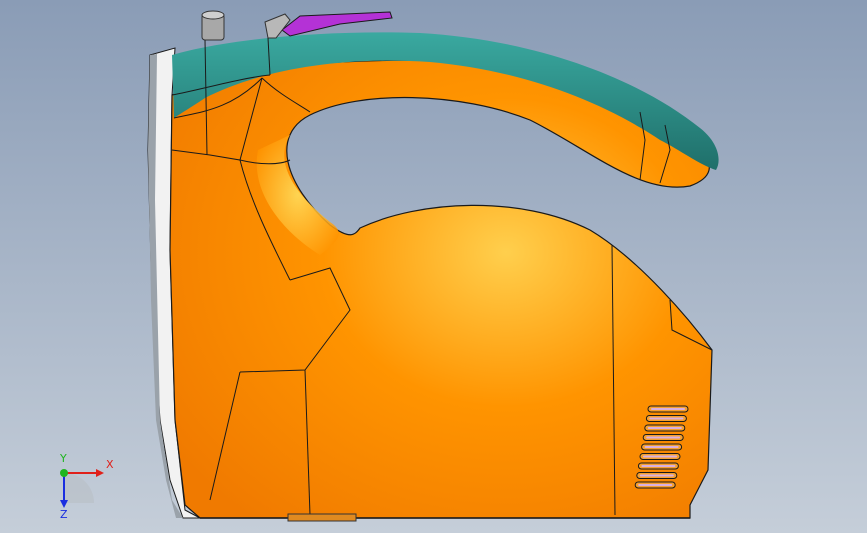 The height and width of the screenshot is (533, 867). What do you see at coordinates (110, 464) in the screenshot?
I see `x-axis-label: X` at bounding box center [110, 464].